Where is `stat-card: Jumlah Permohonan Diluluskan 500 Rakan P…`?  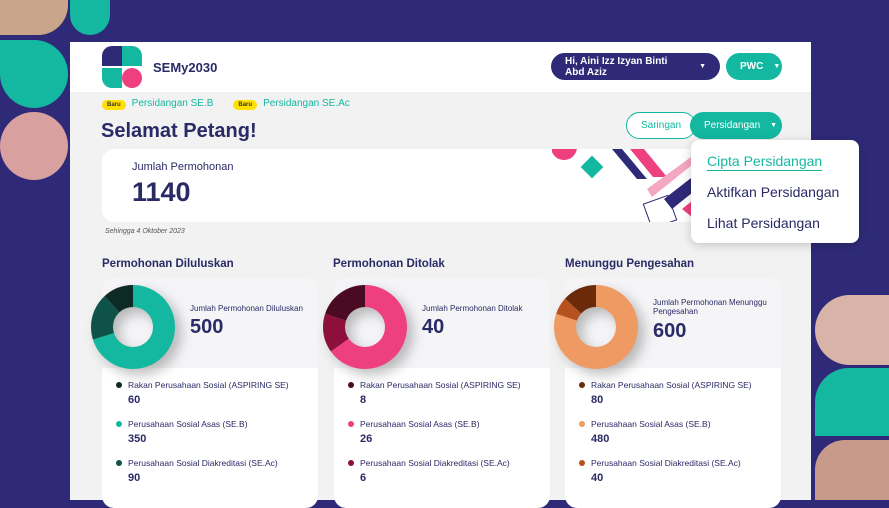 stat-card: Jumlah Permohonan Diluluskan 500 Rakan P… is located at coordinates (204, 393).